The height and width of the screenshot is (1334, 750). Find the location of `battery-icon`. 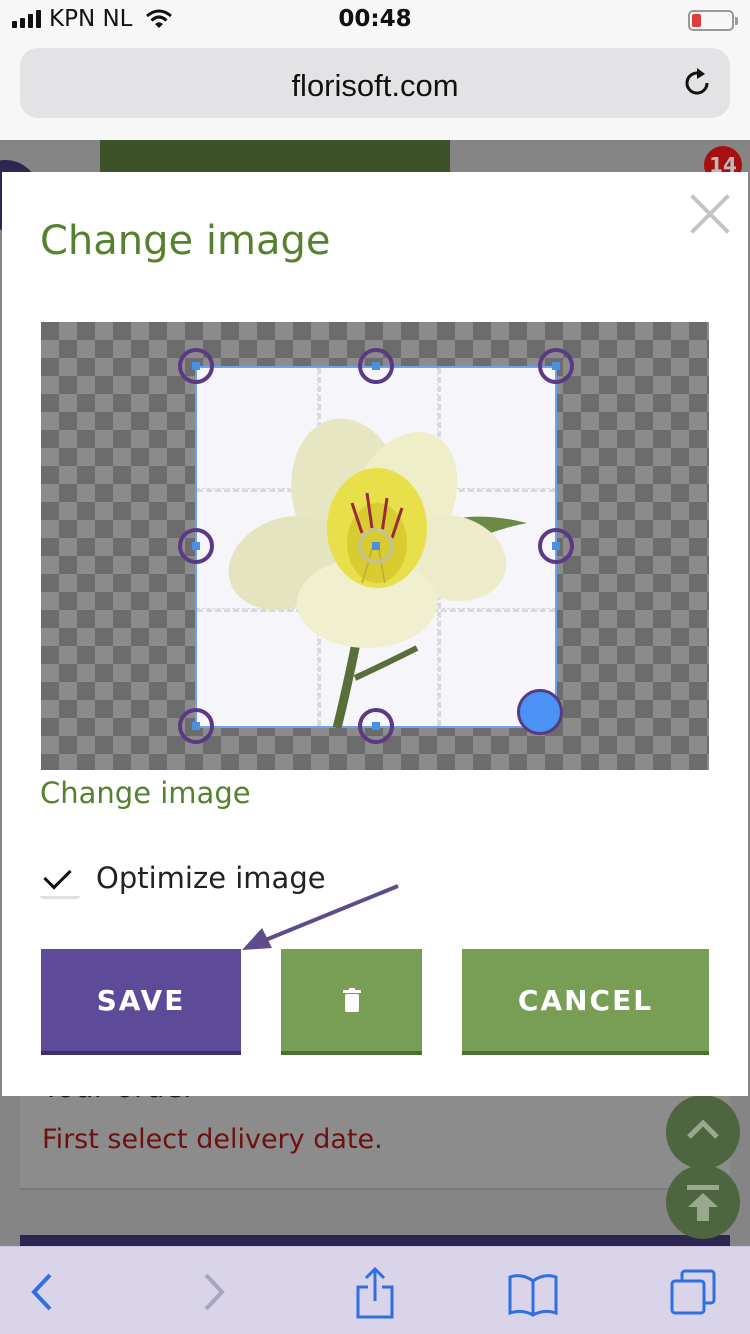

battery-icon is located at coordinates (713, 20).